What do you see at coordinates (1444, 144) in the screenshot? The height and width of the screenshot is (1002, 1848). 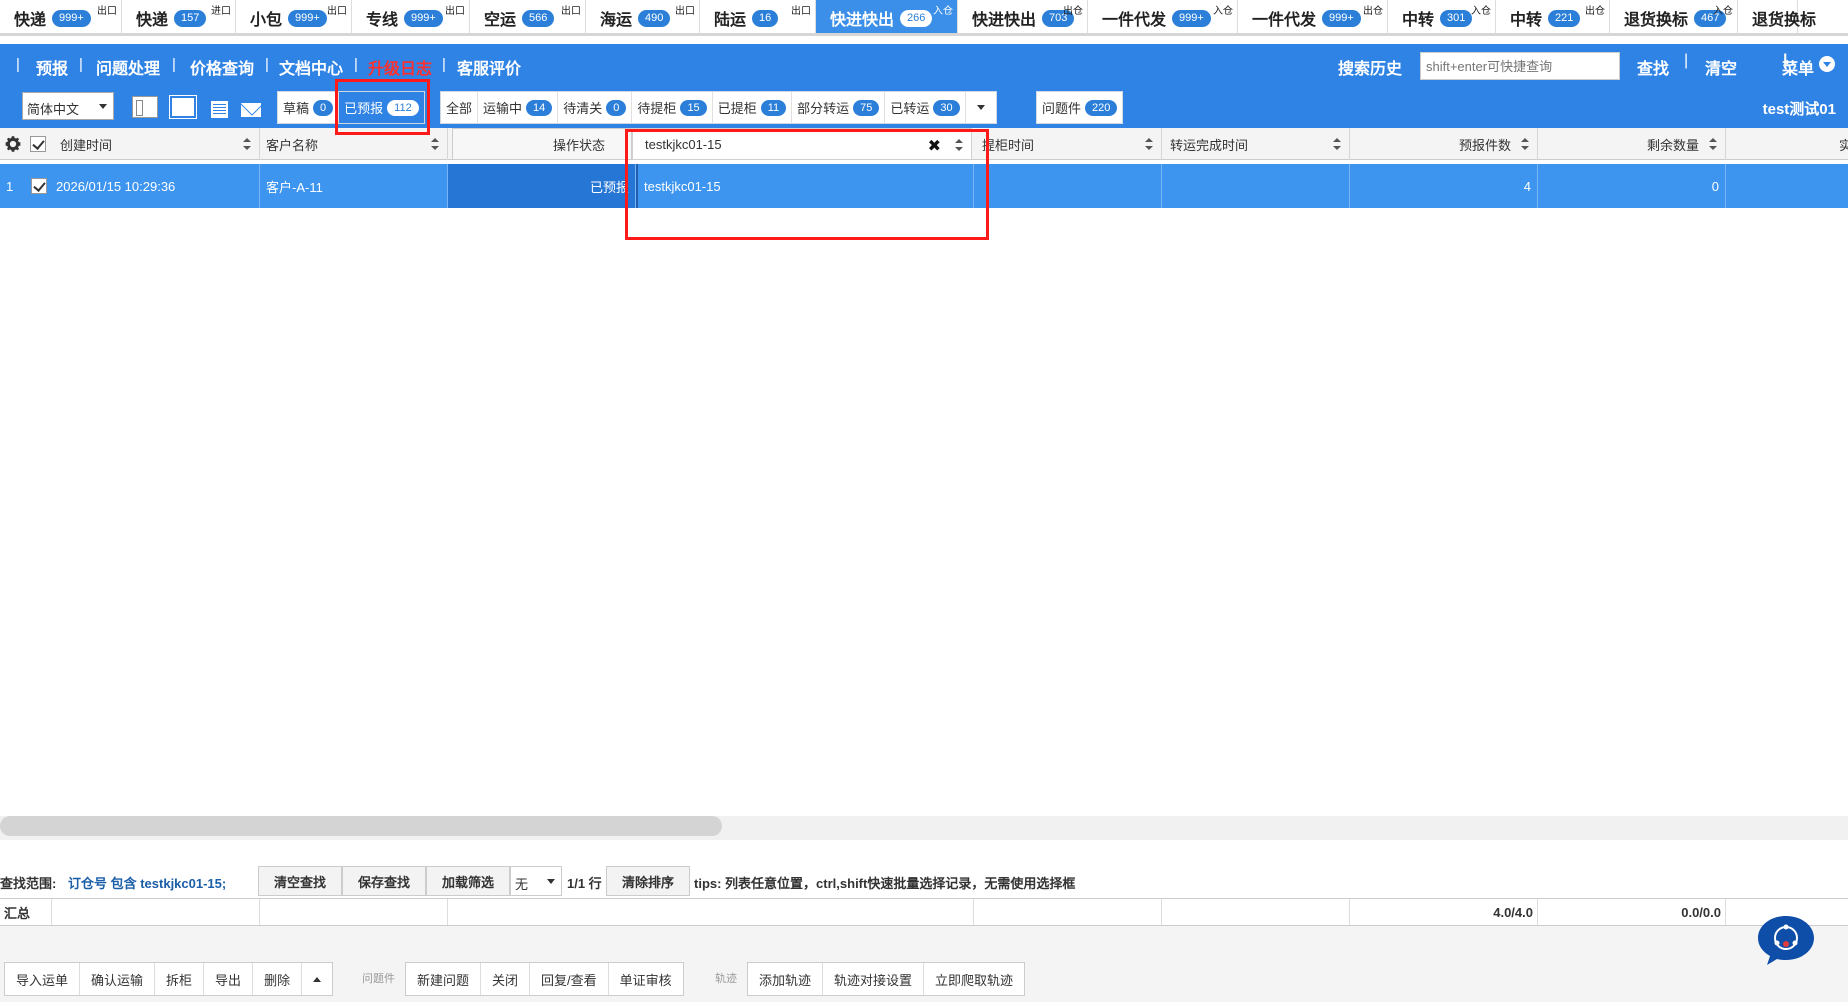 I see `column-header-forecast-qty: 预报件数` at bounding box center [1444, 144].